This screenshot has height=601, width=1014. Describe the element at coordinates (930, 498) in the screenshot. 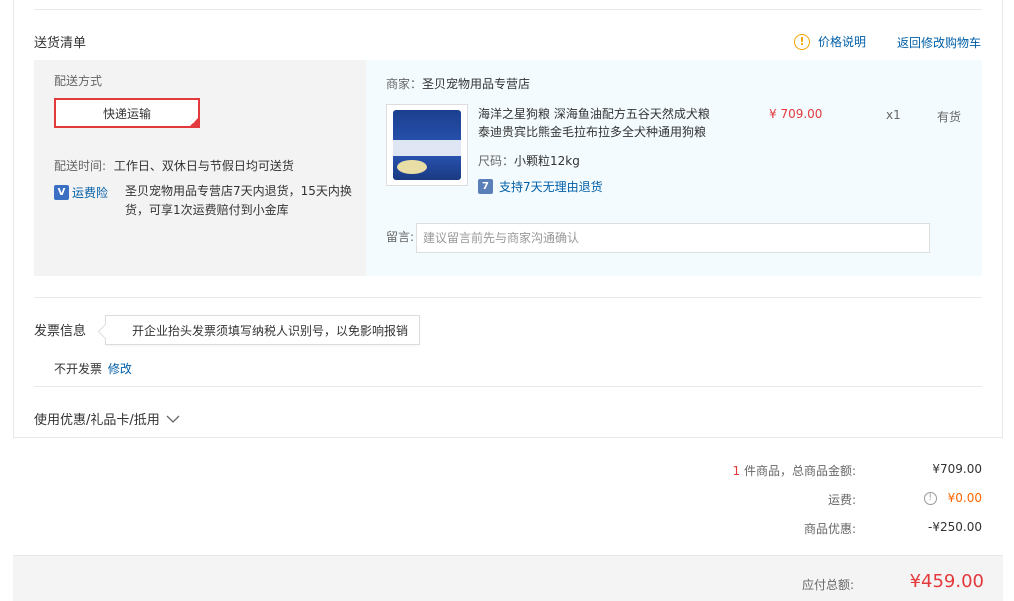

I see `info-circle-icon: !` at that location.